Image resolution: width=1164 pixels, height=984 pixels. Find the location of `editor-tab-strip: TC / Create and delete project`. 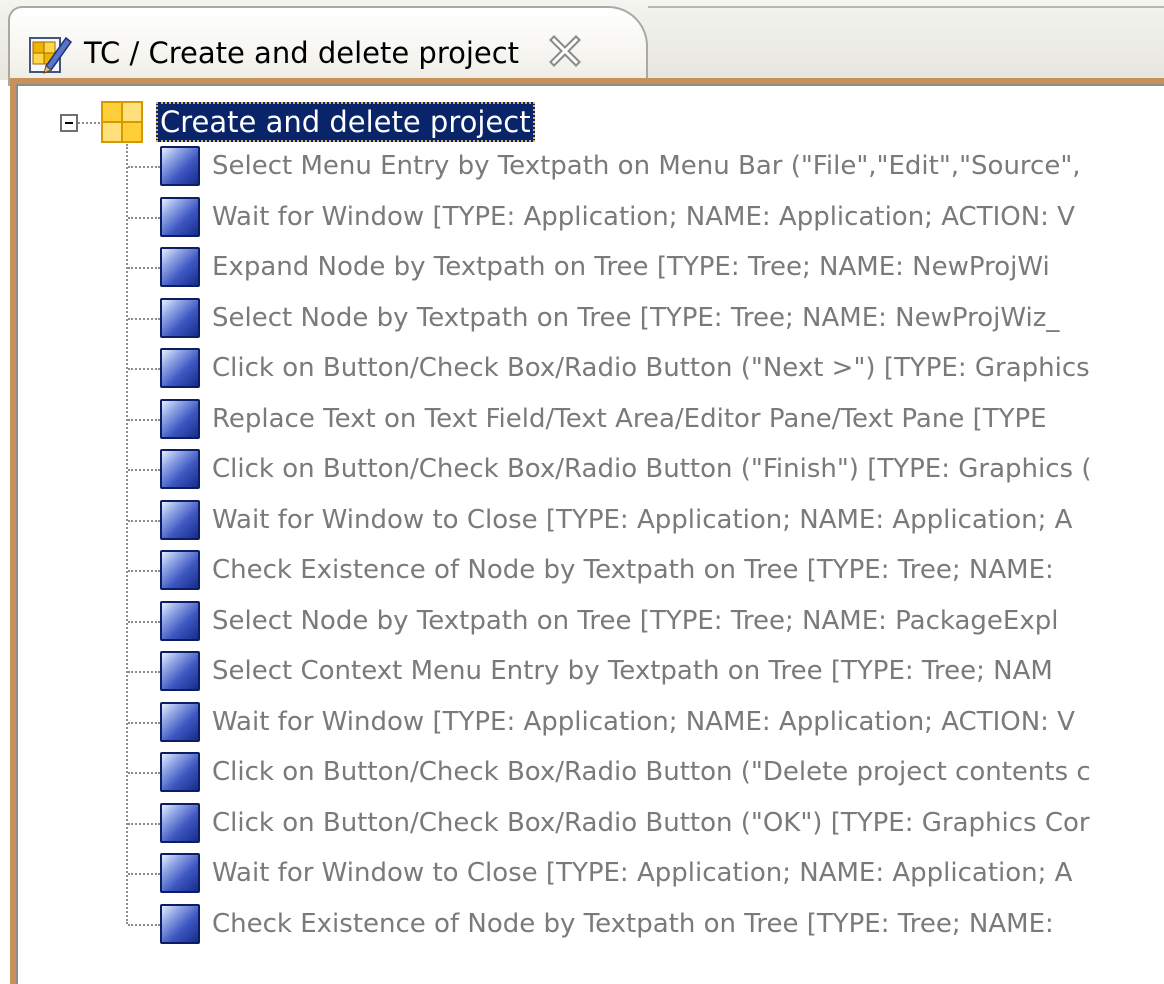

editor-tab-strip: TC / Create and delete project is located at coordinates (582, 43).